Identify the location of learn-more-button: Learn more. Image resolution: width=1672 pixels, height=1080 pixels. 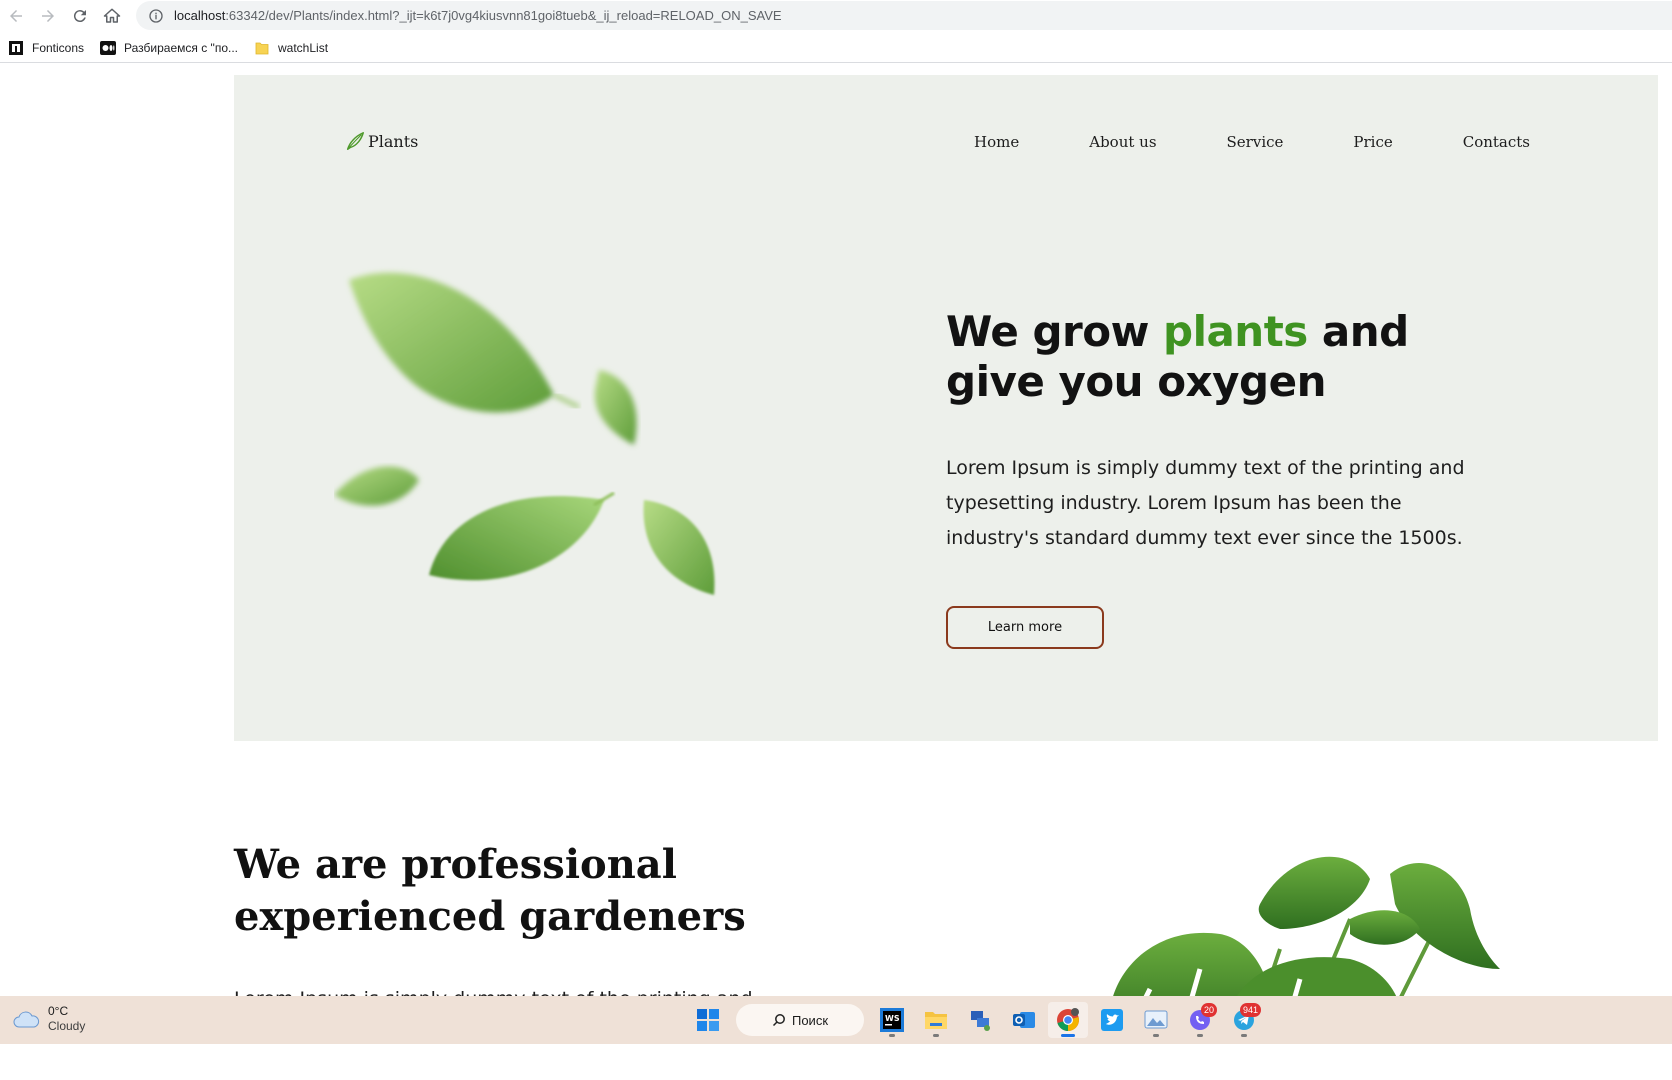
(1025, 627).